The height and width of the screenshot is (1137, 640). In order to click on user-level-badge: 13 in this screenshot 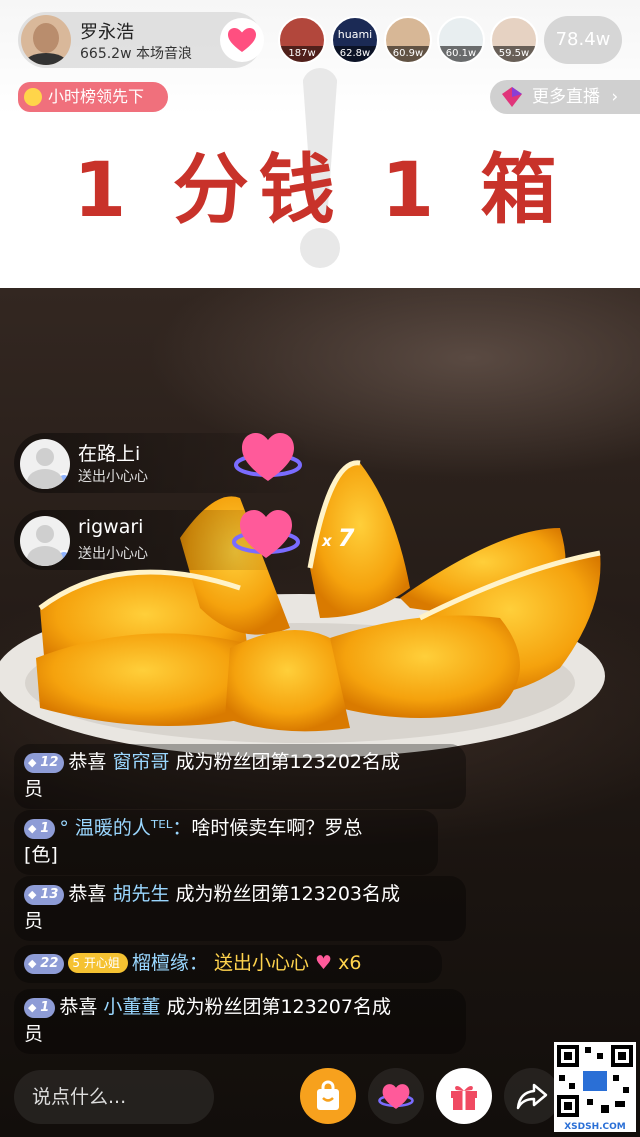, I will do `click(44, 895)`.